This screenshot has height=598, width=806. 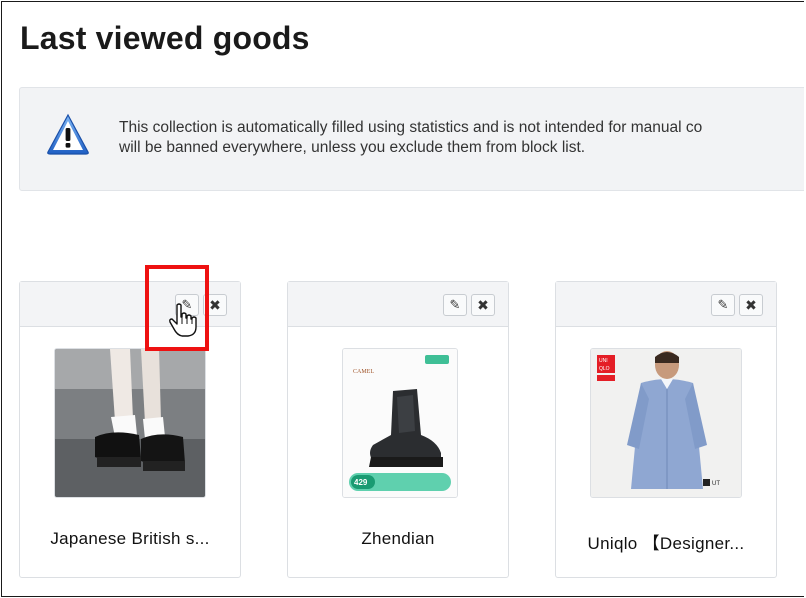 I want to click on product-image, so click(x=130, y=423).